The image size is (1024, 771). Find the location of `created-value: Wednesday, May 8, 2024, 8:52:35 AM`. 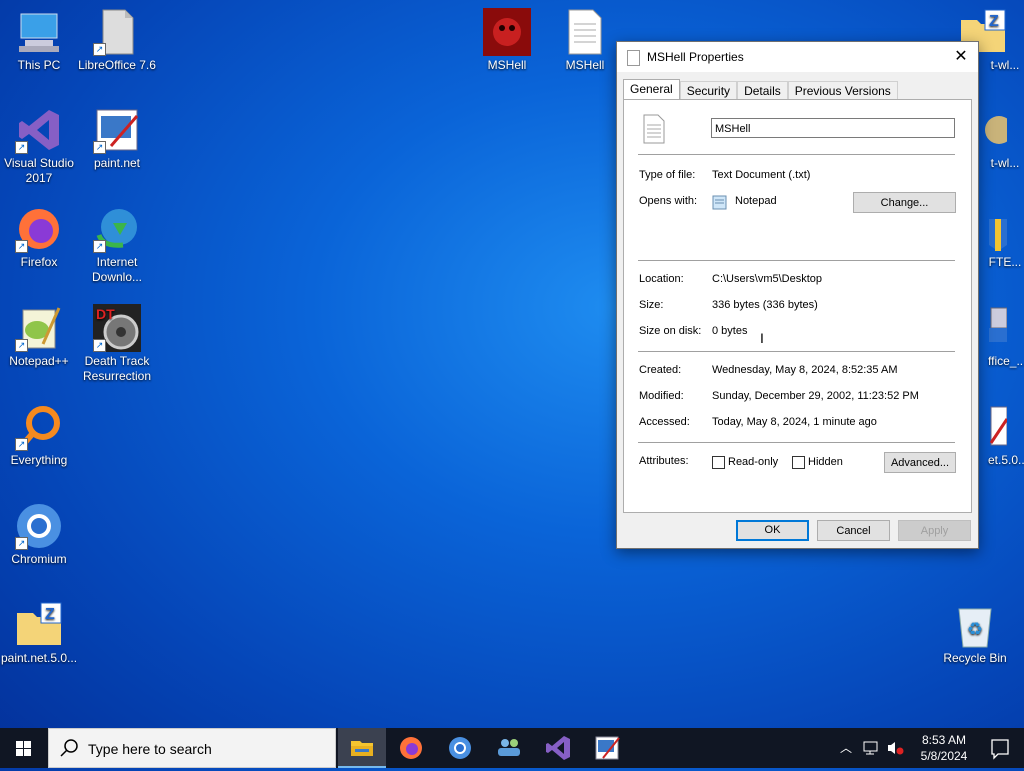

created-value: Wednesday, May 8, 2024, 8:52:35 AM is located at coordinates (805, 370).